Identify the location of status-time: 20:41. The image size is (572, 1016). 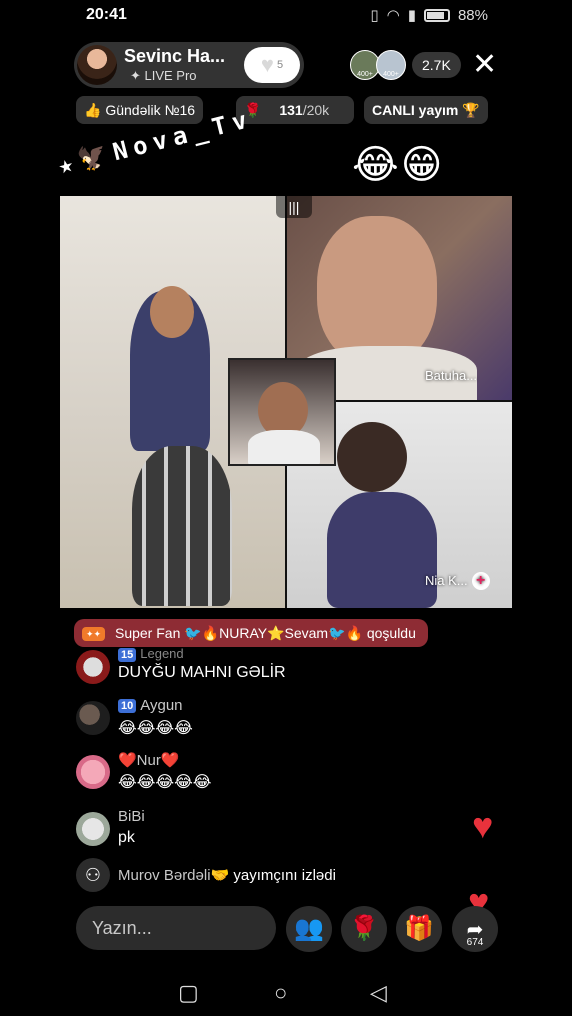
(106, 14).